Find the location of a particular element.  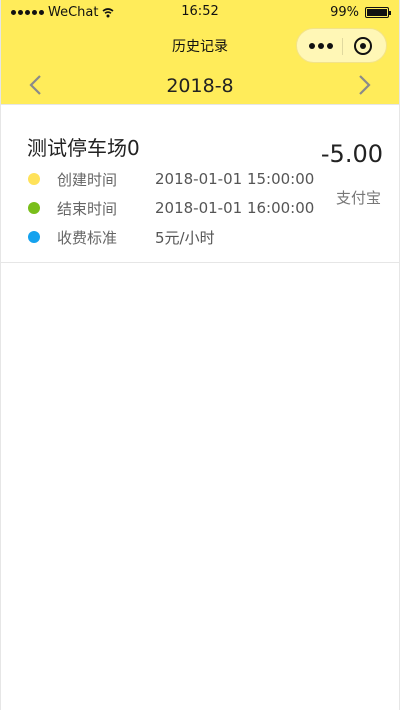

payment-method: 支付宝 is located at coordinates (358, 198).